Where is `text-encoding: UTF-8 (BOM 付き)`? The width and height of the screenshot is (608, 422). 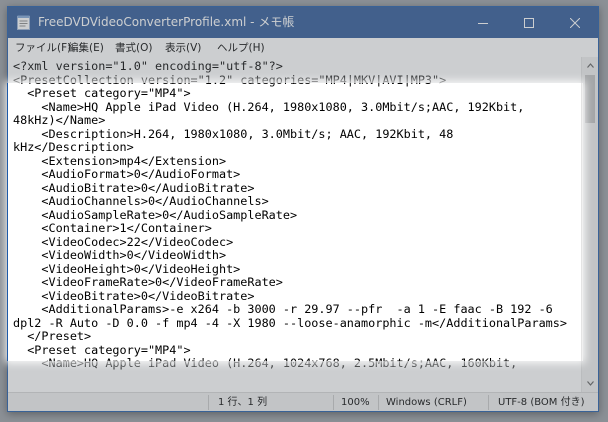 text-encoding: UTF-8 (BOM 付き) is located at coordinates (541, 402).